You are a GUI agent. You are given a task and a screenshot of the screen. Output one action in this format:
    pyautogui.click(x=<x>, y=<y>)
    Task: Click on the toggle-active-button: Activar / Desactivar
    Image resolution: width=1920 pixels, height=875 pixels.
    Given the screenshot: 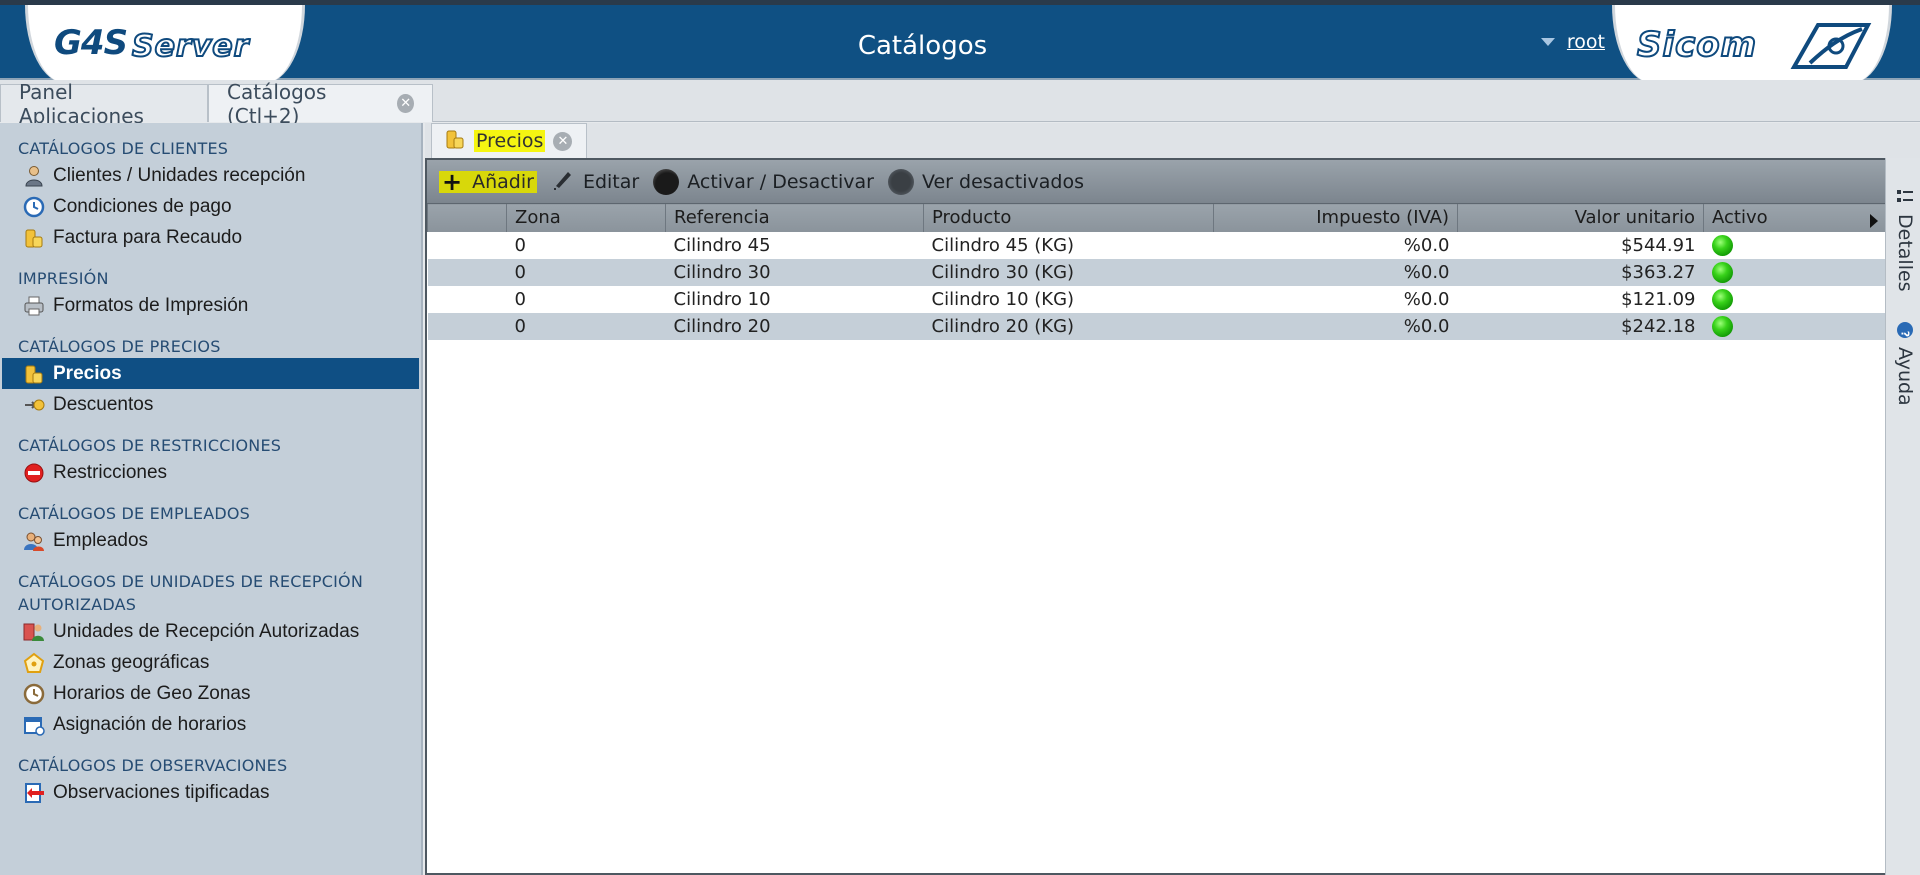 What is the action you would take?
    pyautogui.click(x=763, y=181)
    